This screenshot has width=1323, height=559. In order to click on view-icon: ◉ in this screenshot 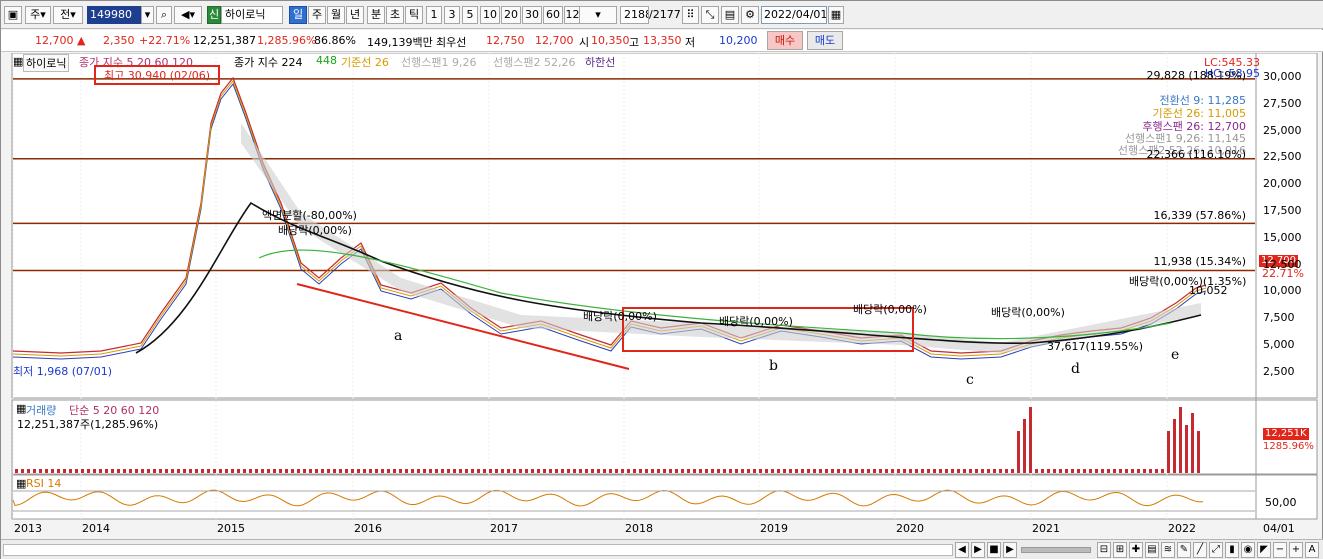, I will do `click(1248, 550)`.